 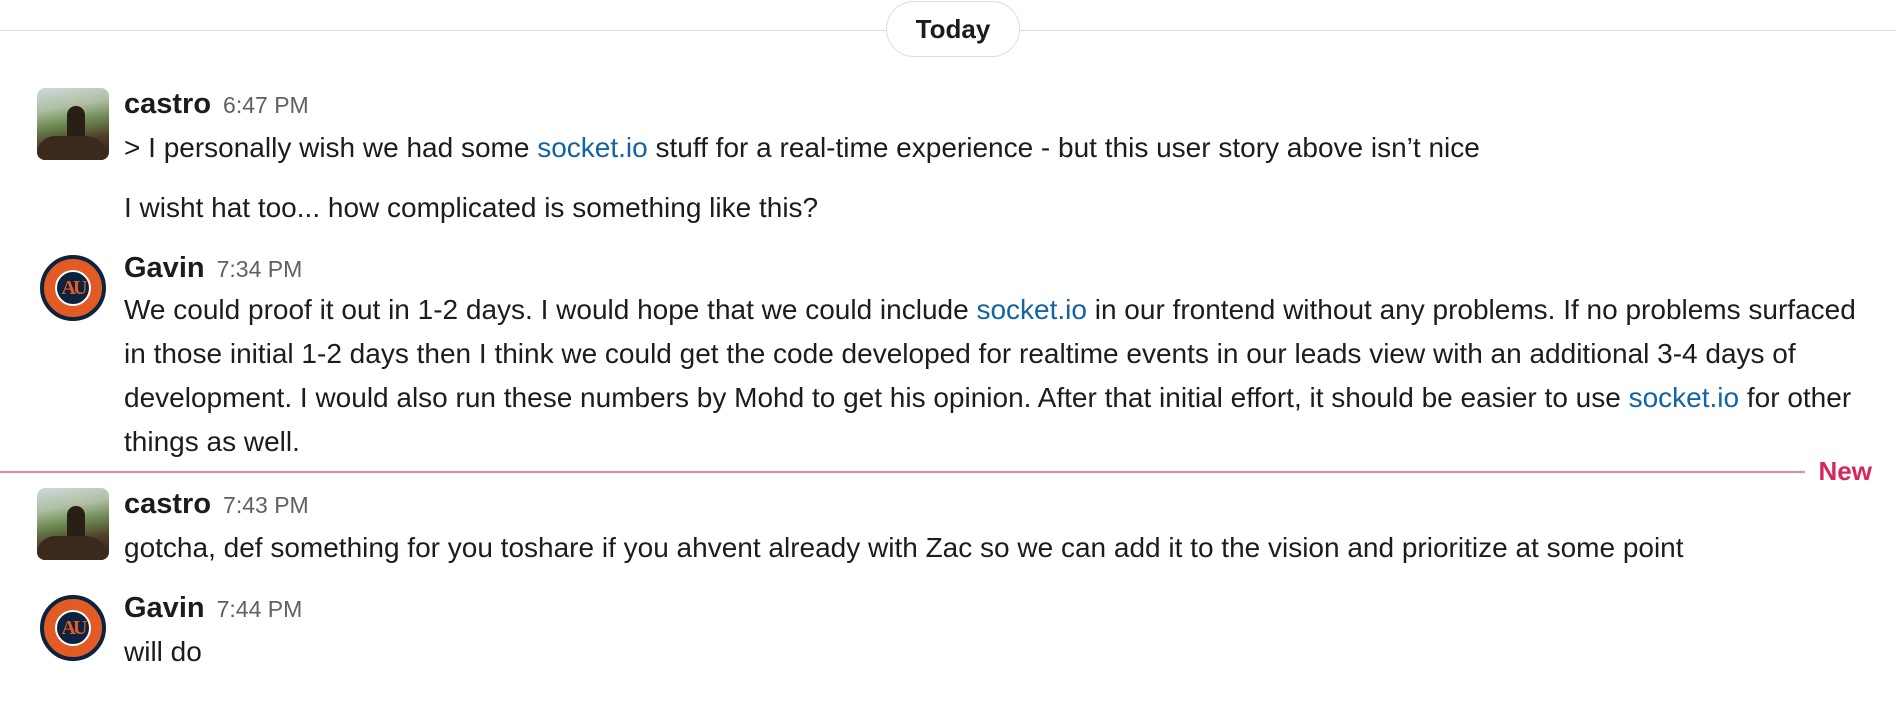 What do you see at coordinates (213, 608) in the screenshot?
I see `message-header: Gavin 7:44 PM` at bounding box center [213, 608].